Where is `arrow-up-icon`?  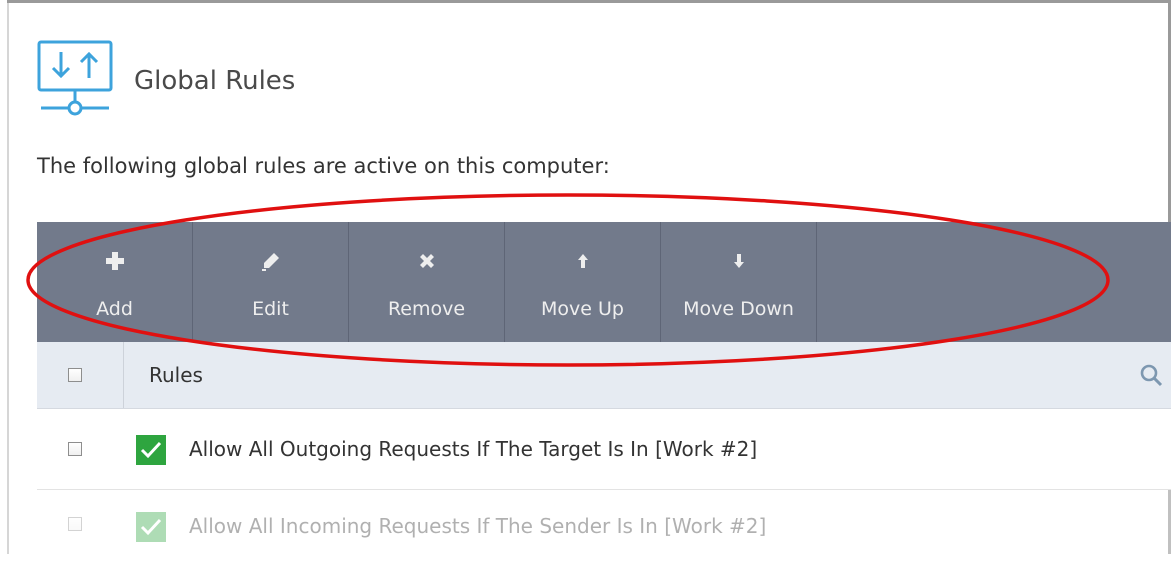 arrow-up-icon is located at coordinates (583, 261).